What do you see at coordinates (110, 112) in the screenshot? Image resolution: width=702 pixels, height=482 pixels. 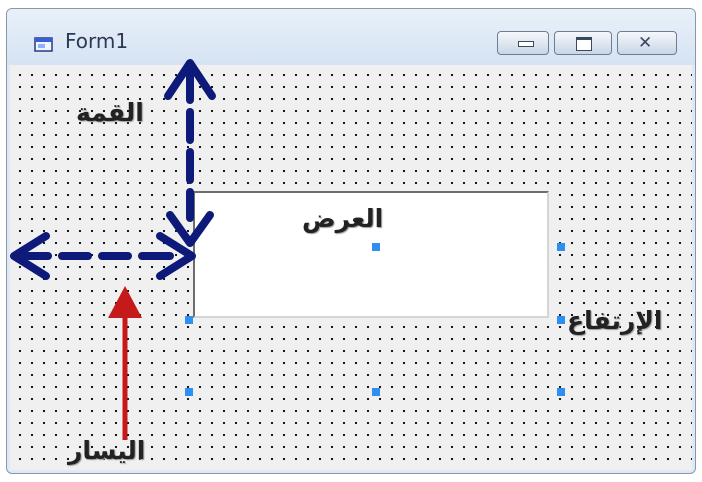 I see `top-label: القمة` at bounding box center [110, 112].